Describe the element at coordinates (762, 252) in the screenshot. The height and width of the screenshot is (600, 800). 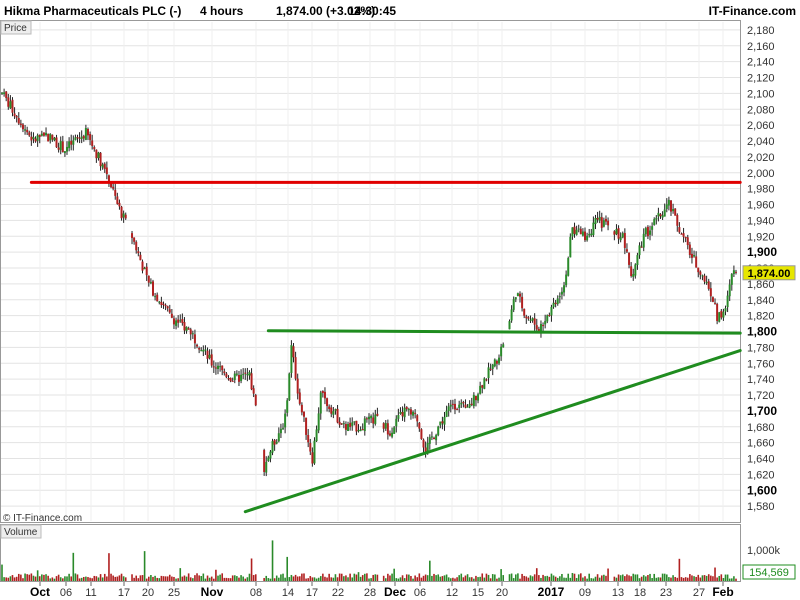
I see `y-tick-label: 1,900` at that location.